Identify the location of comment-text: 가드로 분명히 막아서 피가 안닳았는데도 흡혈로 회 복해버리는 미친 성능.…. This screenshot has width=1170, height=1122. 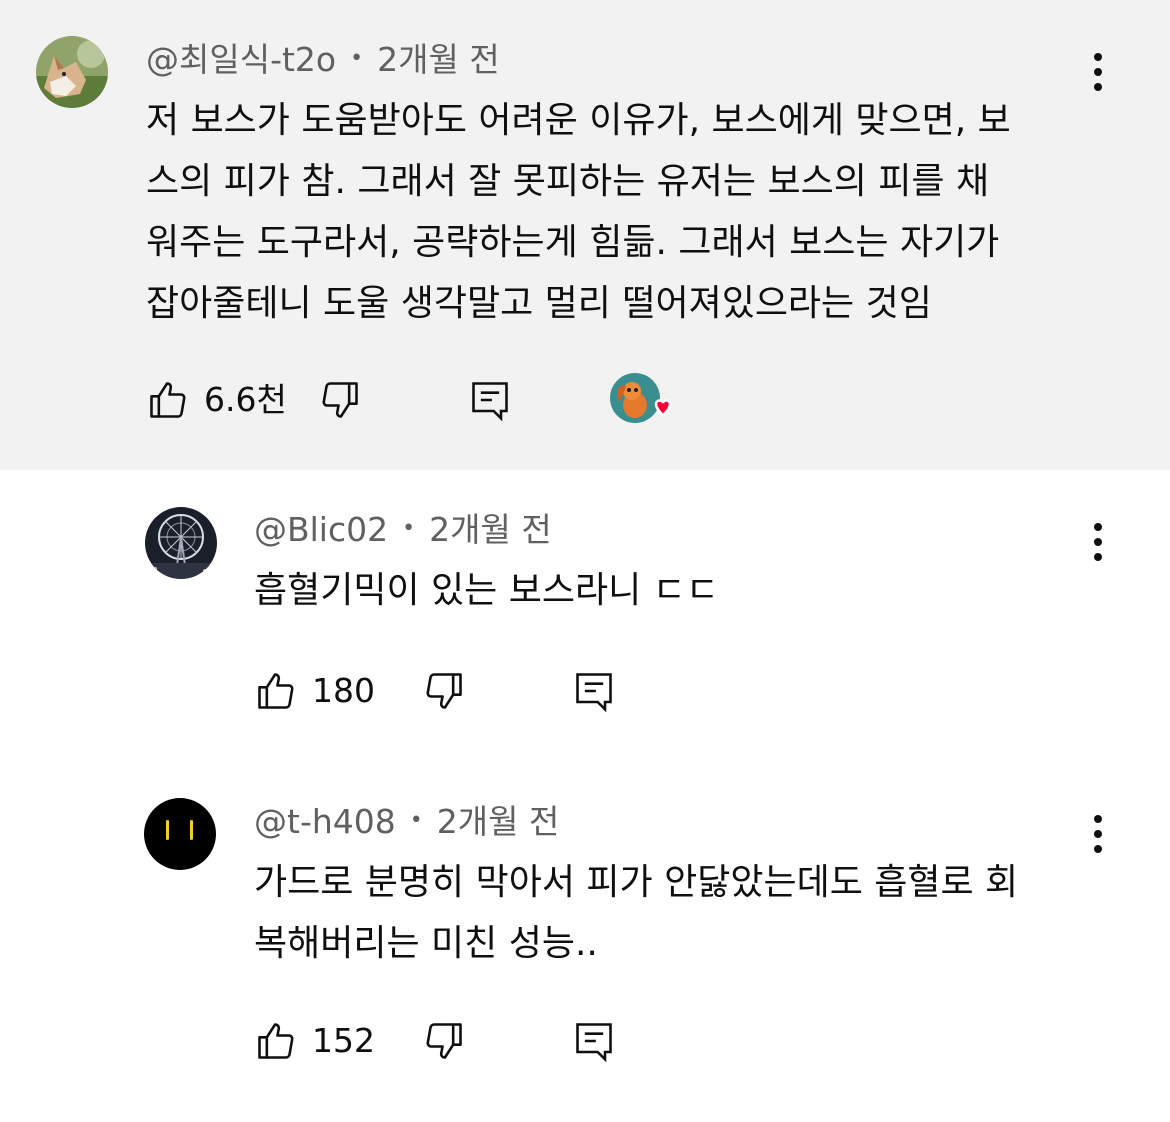
(636, 913).